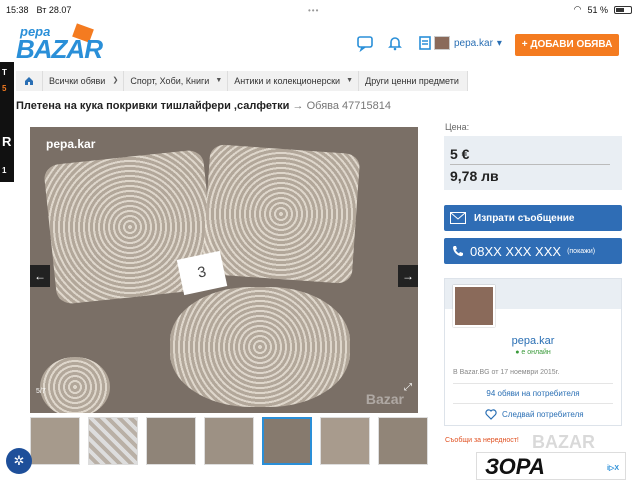 The width and height of the screenshot is (640, 483). Describe the element at coordinates (499, 43) in the screenshot. I see `chevron-down-icon: ▾` at that location.